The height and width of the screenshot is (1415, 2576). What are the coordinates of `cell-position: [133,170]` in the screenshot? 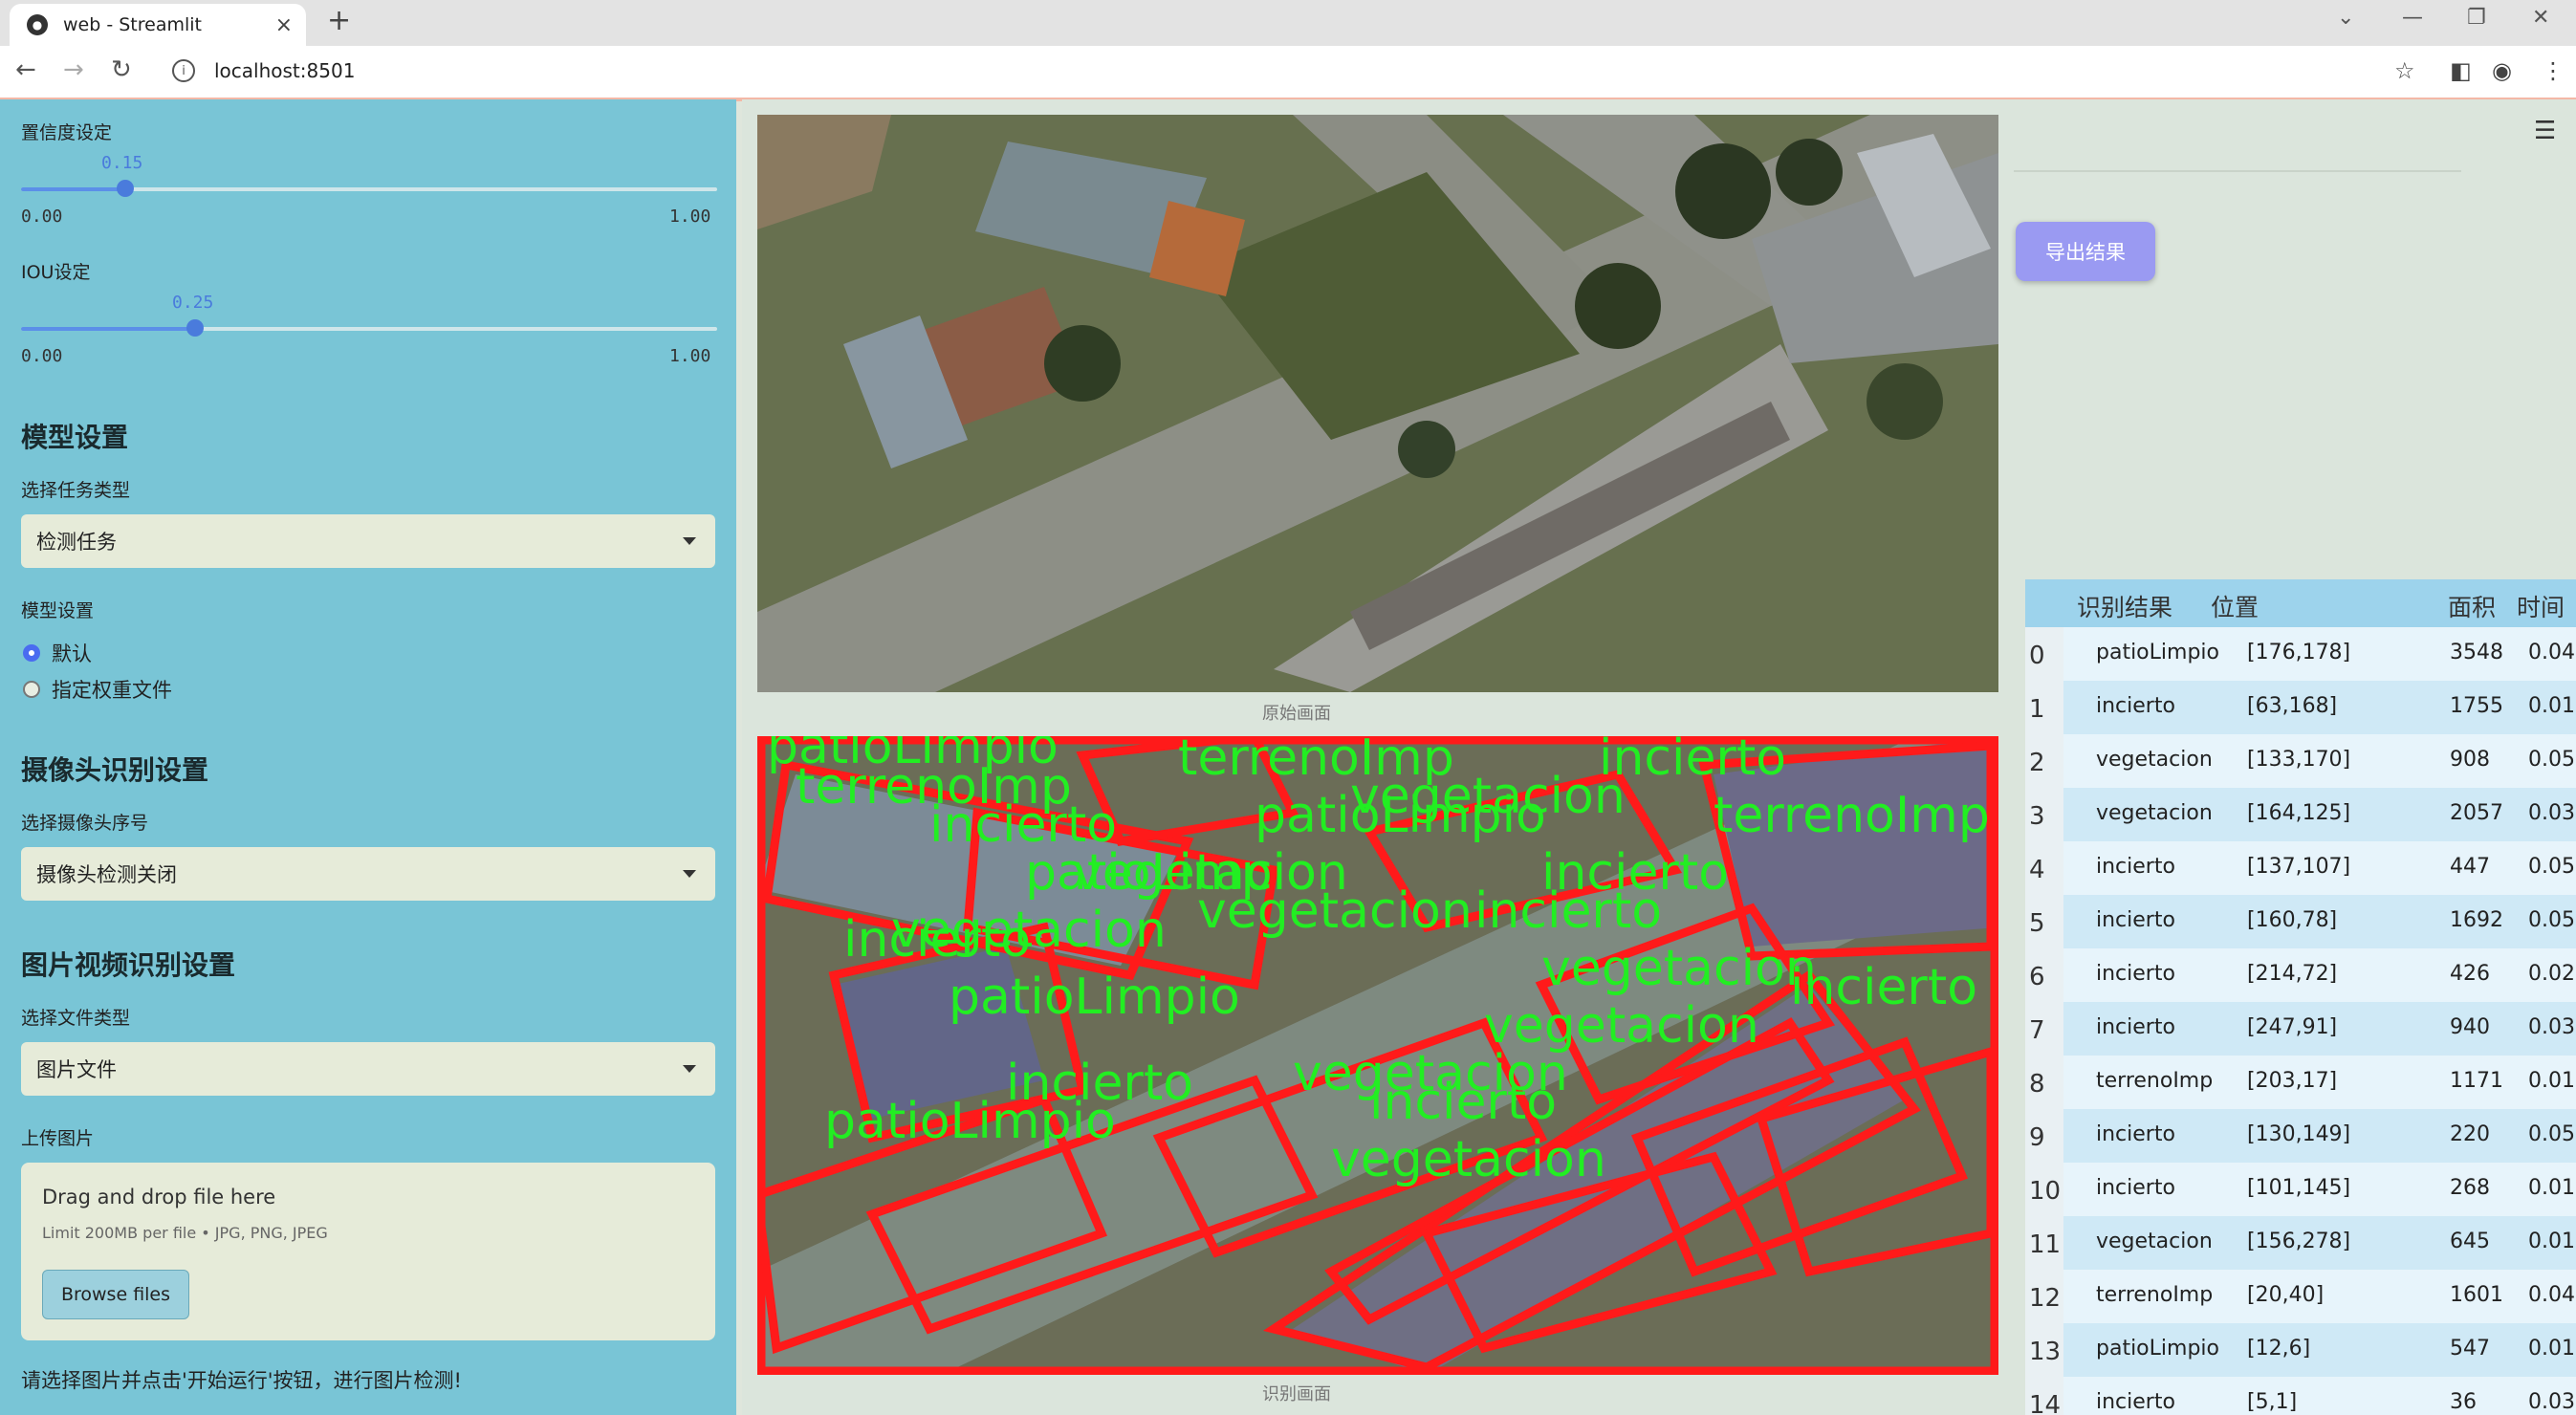 It's located at (2299, 760).